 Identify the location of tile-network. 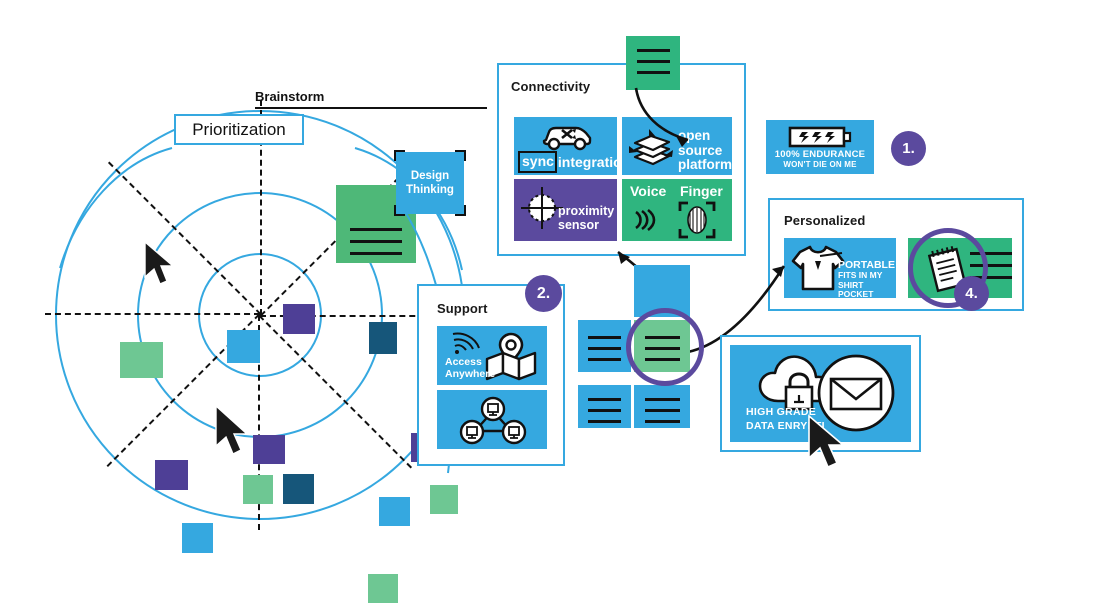
(492, 419).